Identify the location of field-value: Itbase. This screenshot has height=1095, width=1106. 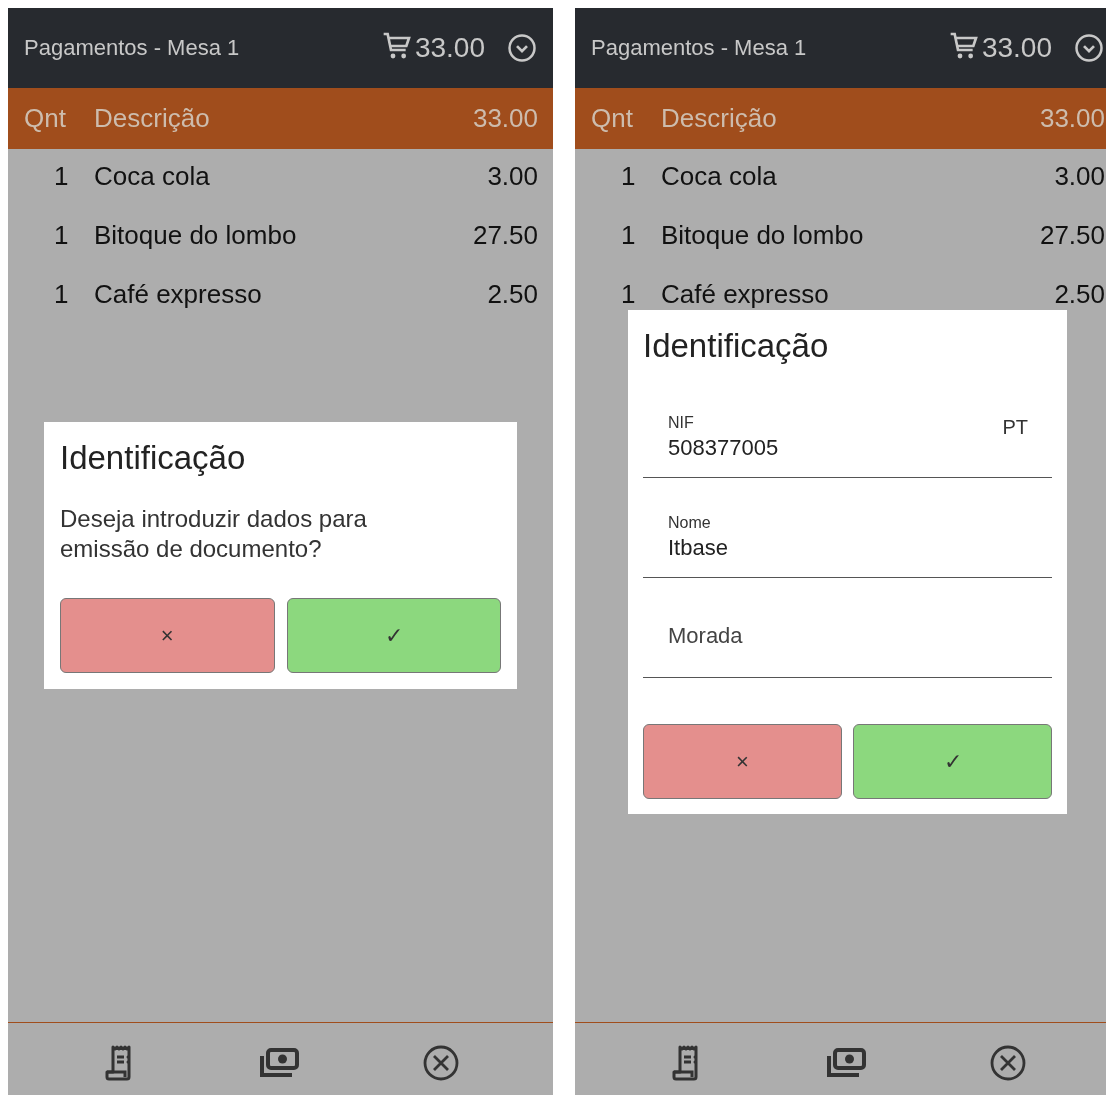
(698, 548).